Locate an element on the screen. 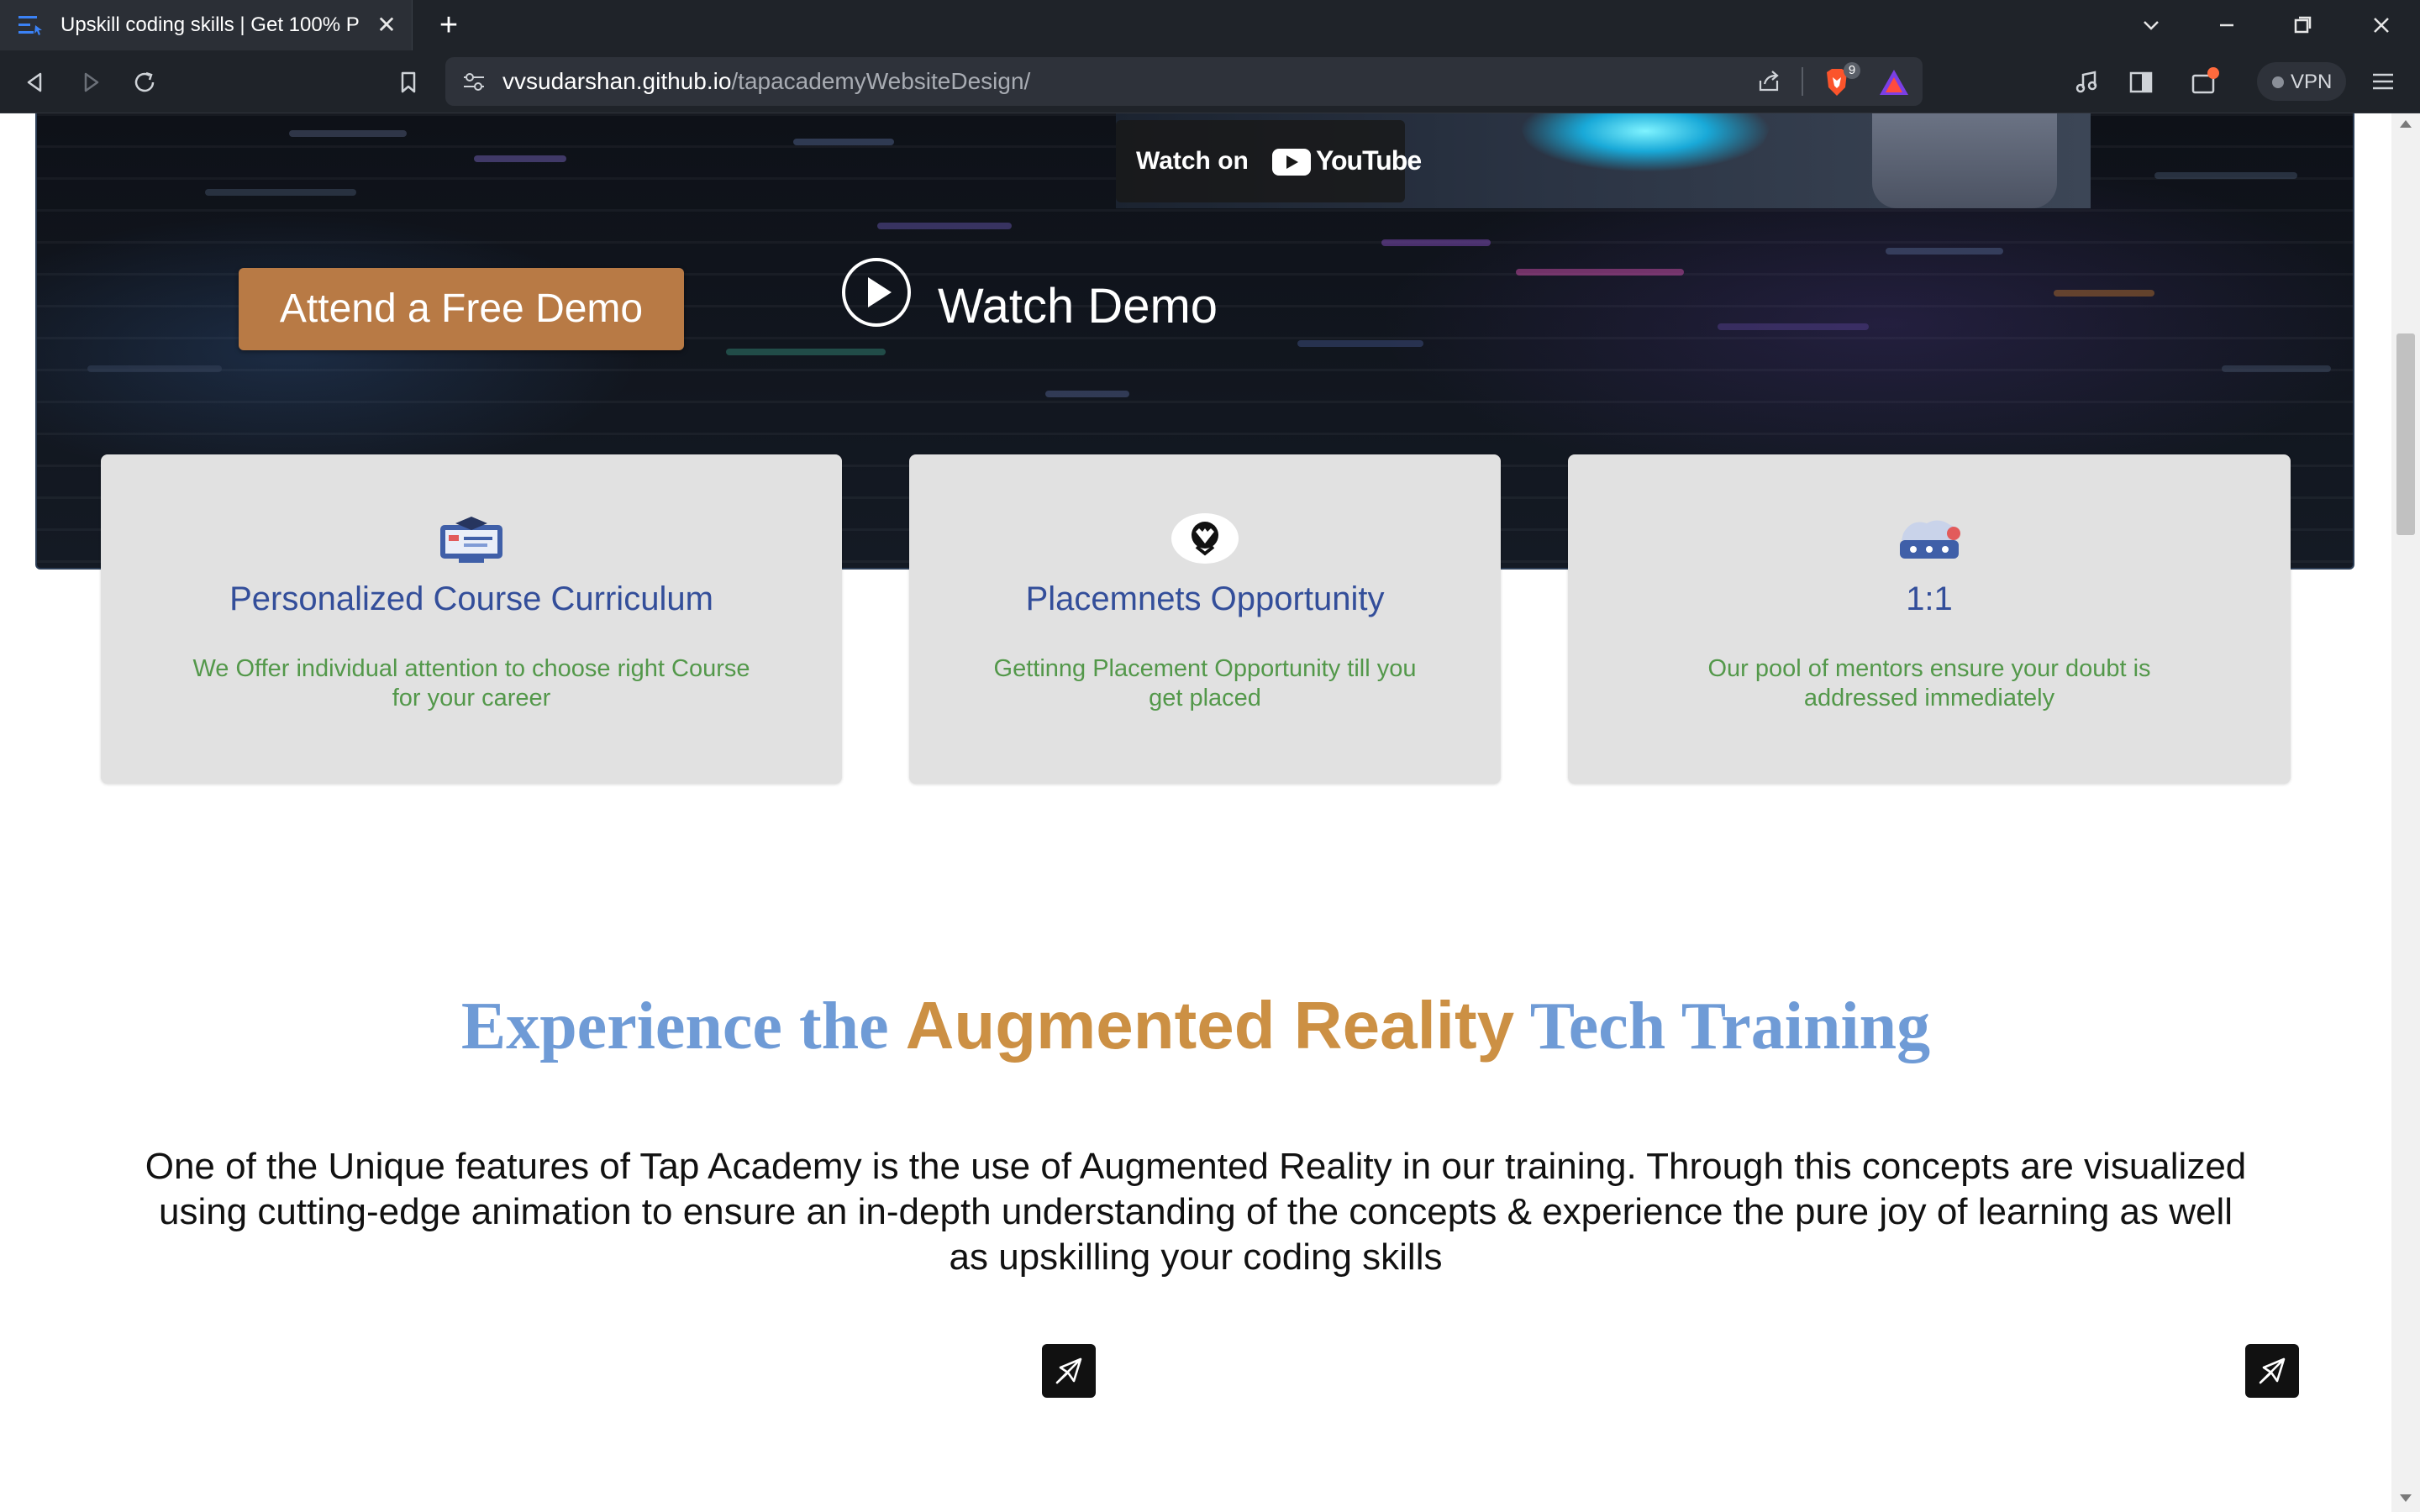  list-icon is located at coordinates (30, 25).